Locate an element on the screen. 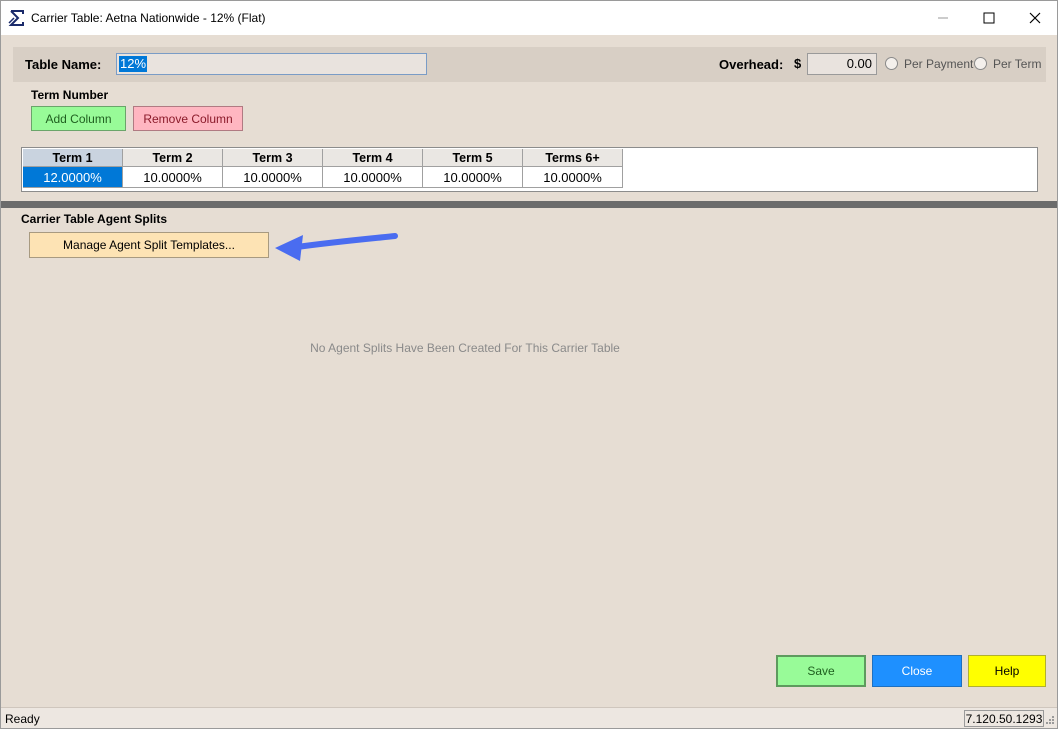  per-payment-label: Per Payment is located at coordinates (938, 64).